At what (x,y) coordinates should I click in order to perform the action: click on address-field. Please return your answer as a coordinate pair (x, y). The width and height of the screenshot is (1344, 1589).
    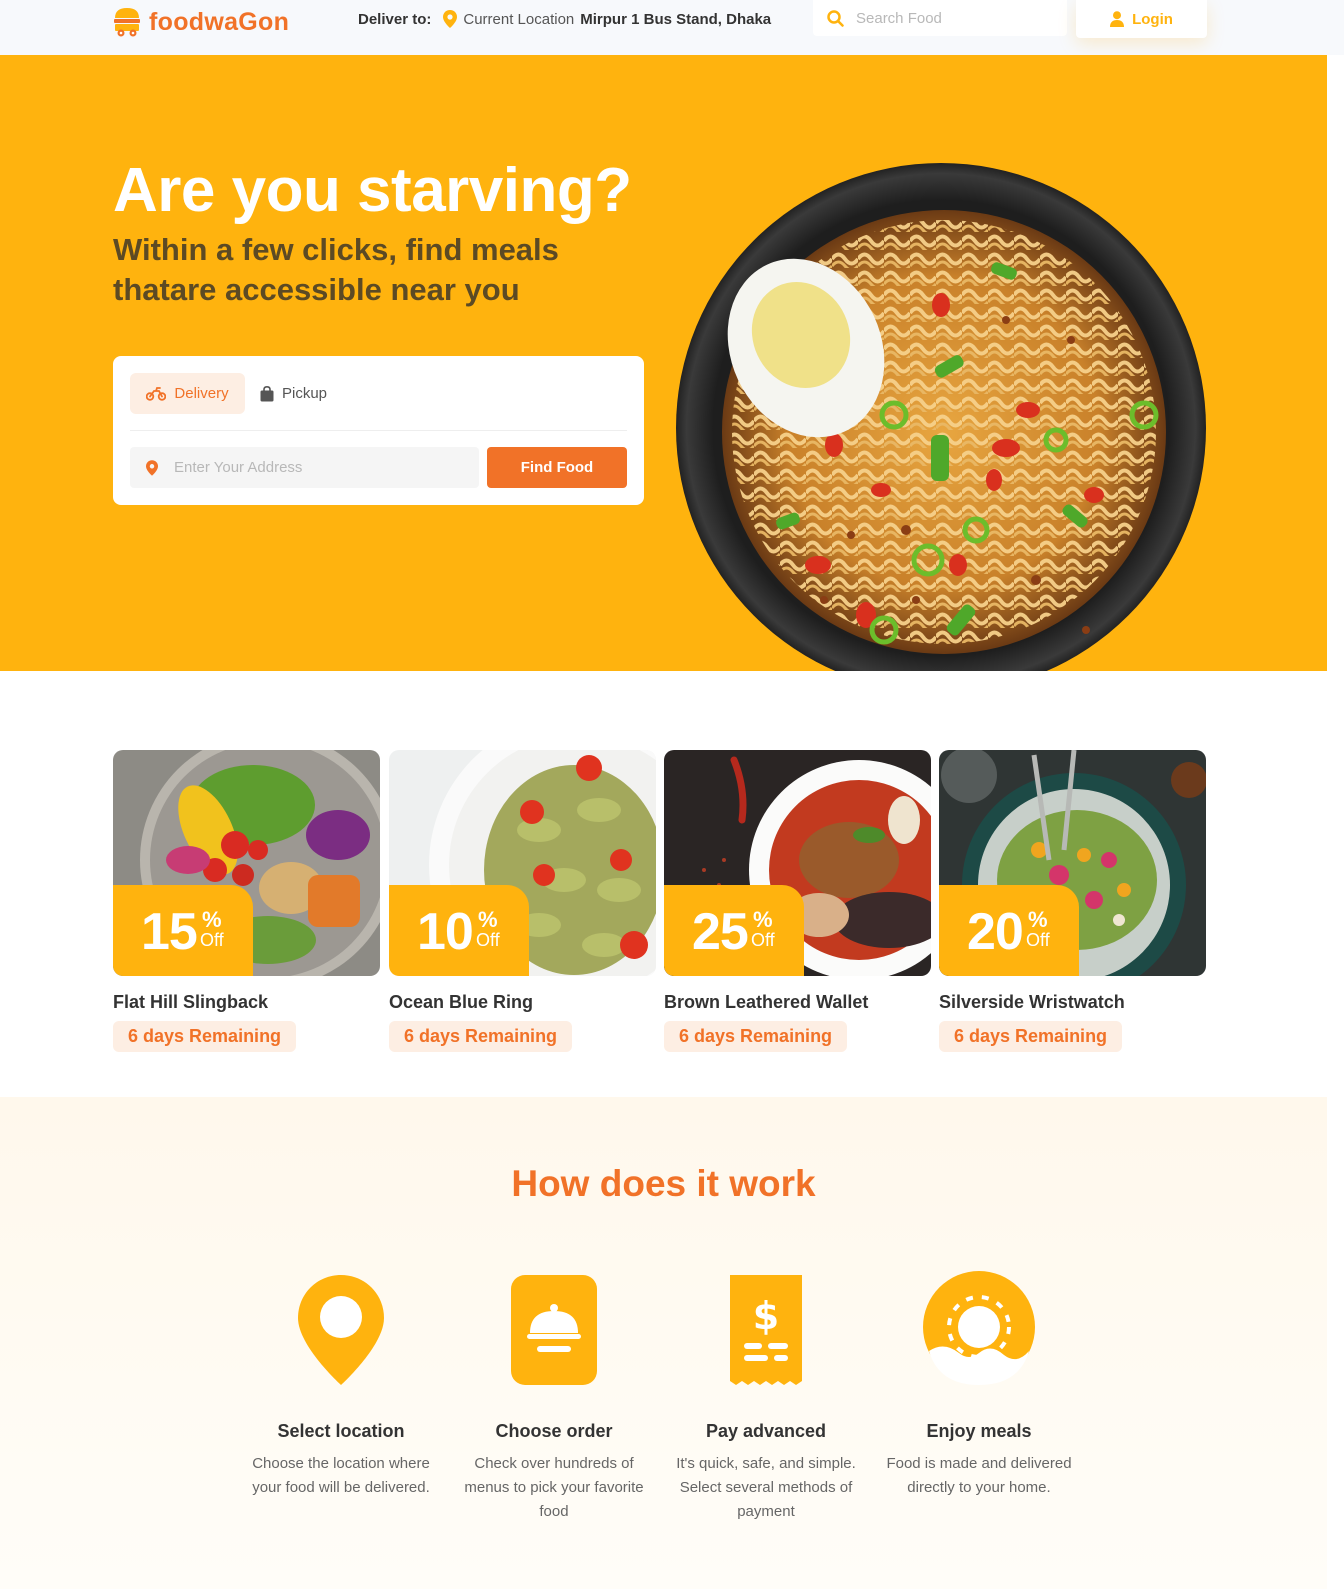
    Looking at the image, I should click on (304, 467).